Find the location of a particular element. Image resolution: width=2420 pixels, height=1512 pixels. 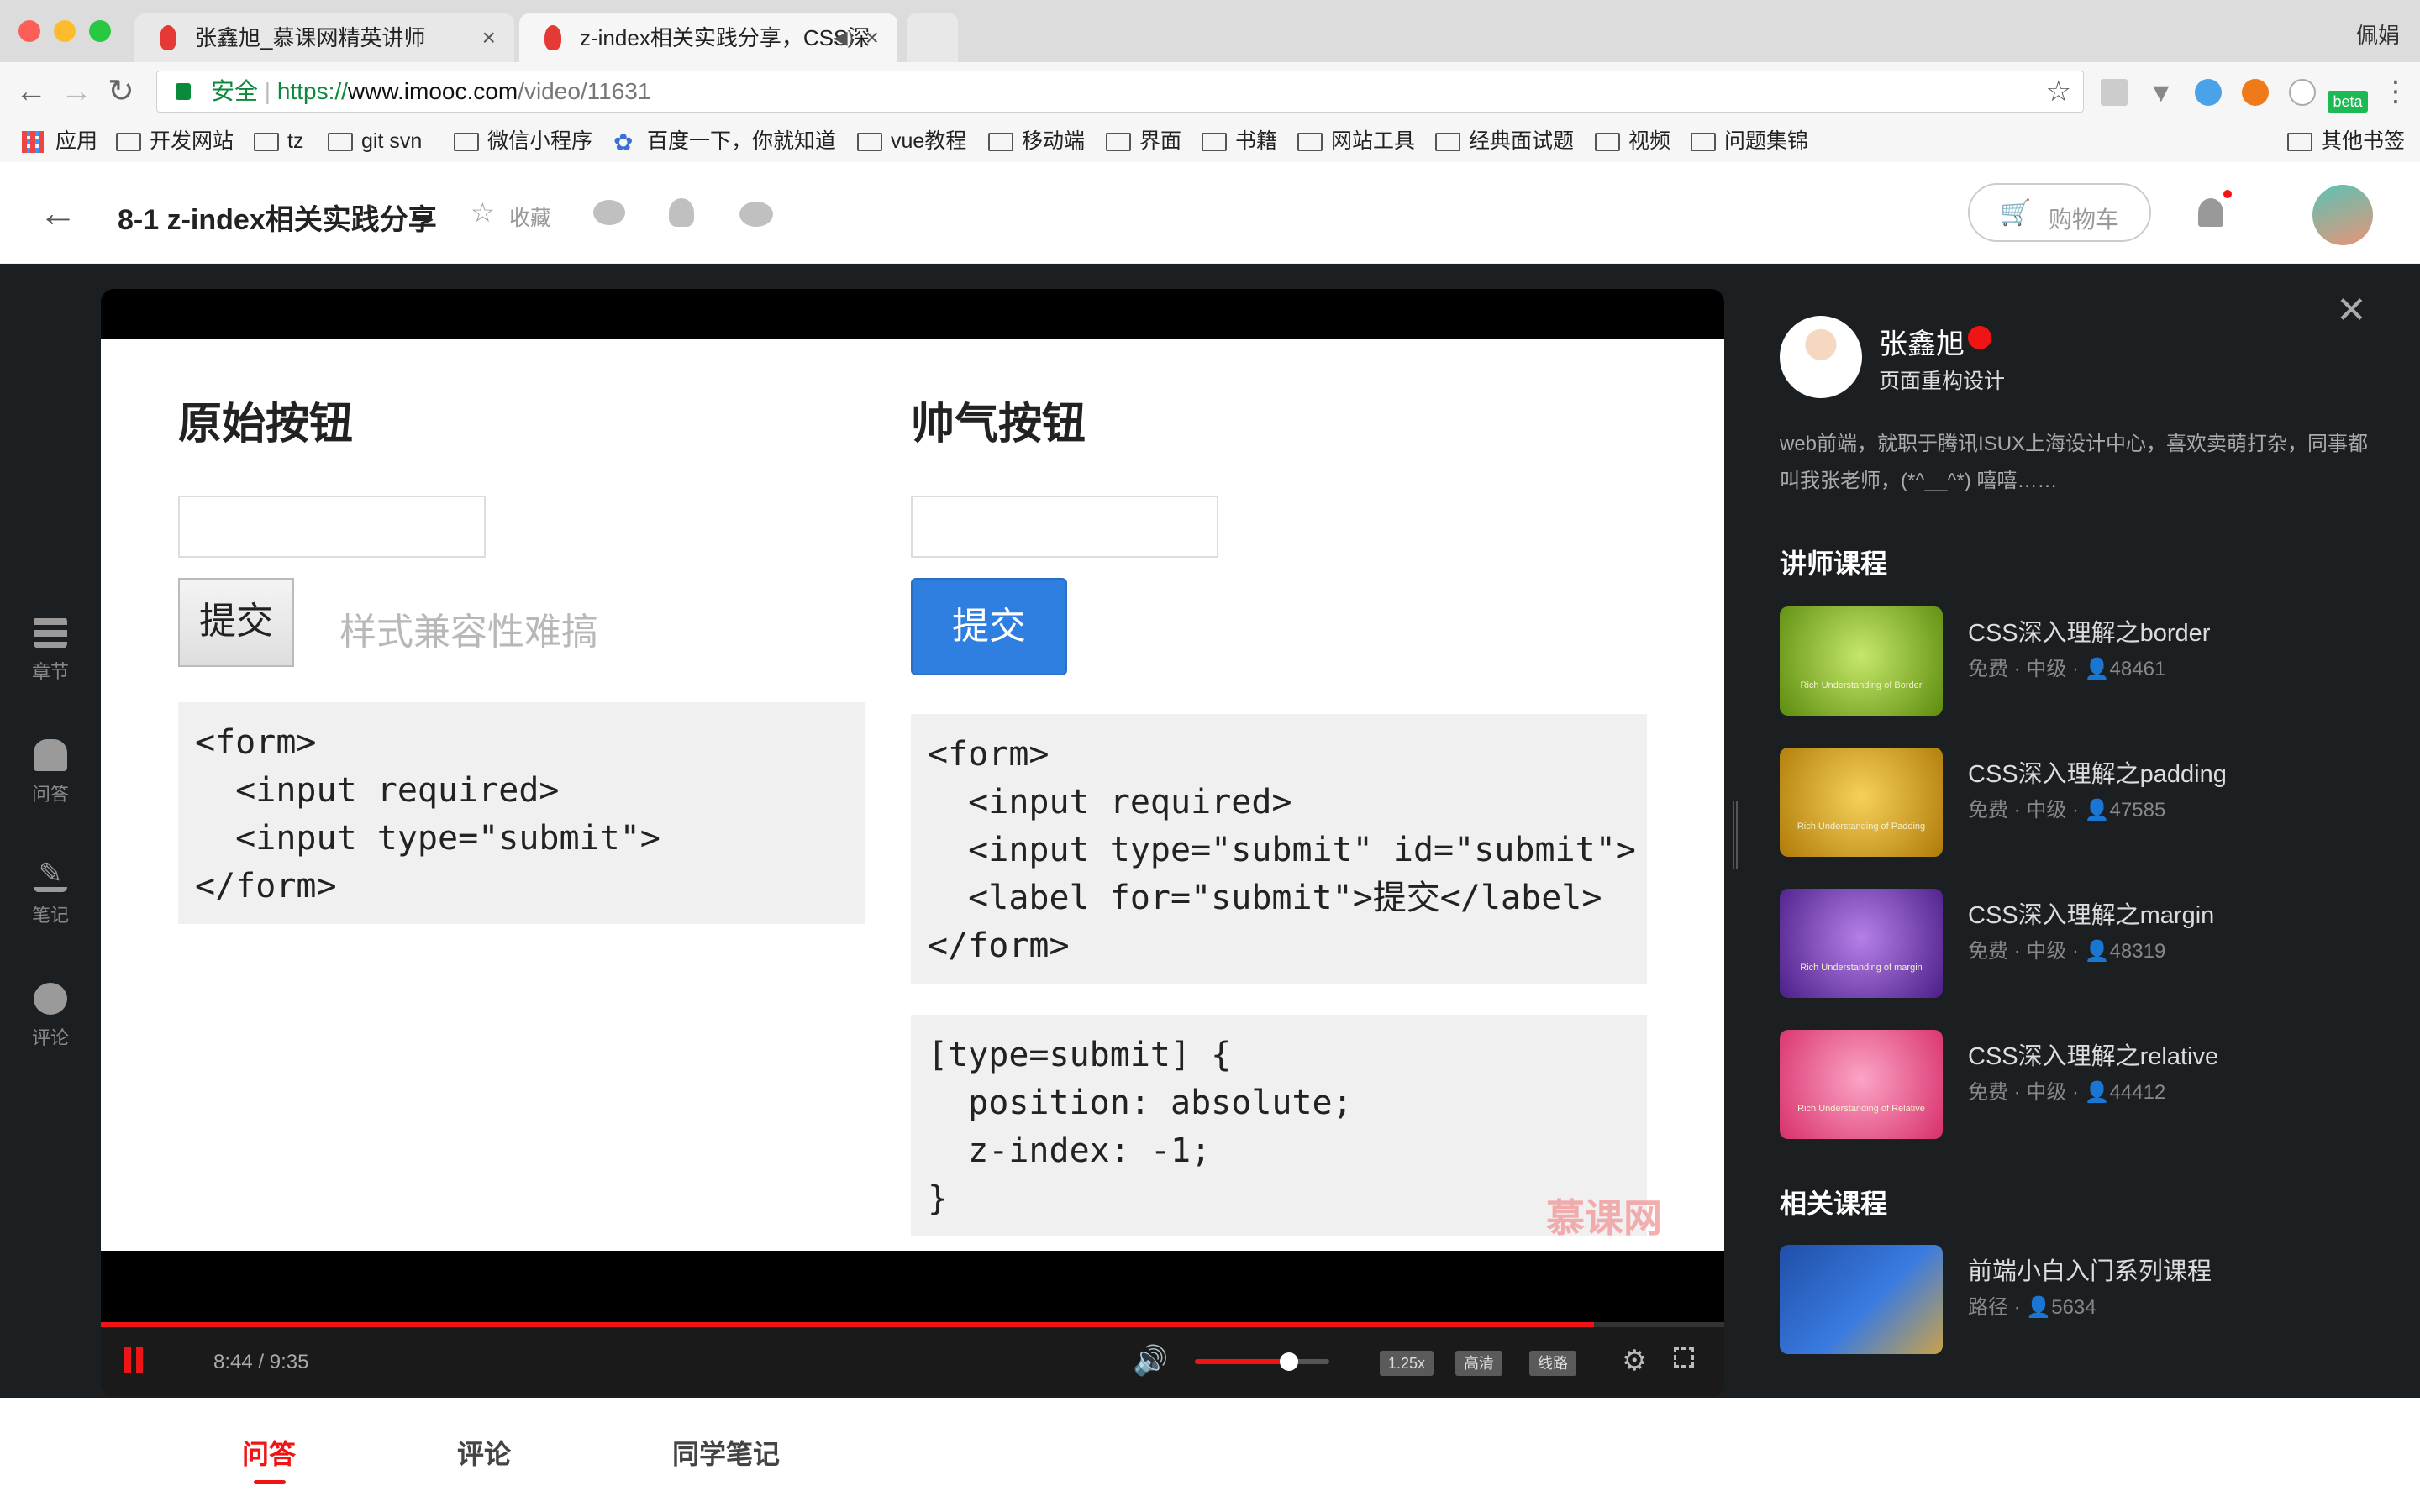

new-tab-button is located at coordinates (933, 37).